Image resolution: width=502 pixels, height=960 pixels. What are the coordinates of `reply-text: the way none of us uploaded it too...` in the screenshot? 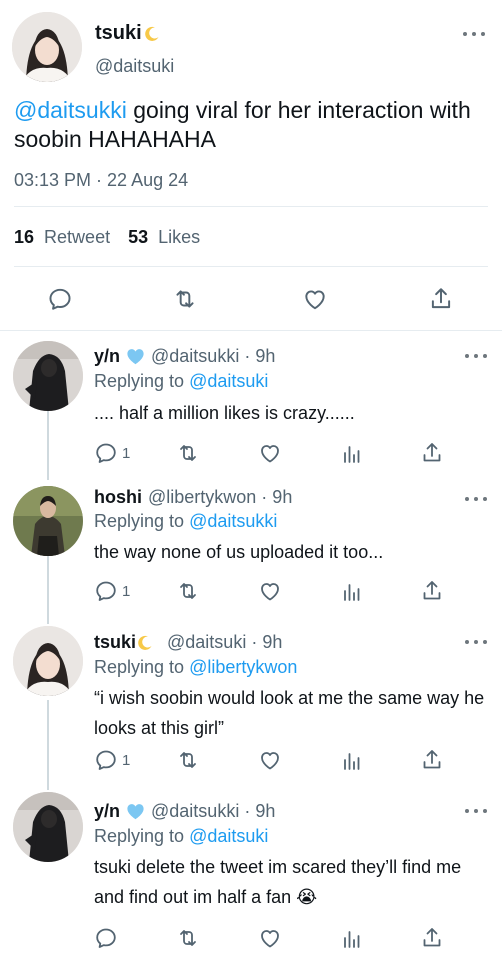 It's located at (239, 552).